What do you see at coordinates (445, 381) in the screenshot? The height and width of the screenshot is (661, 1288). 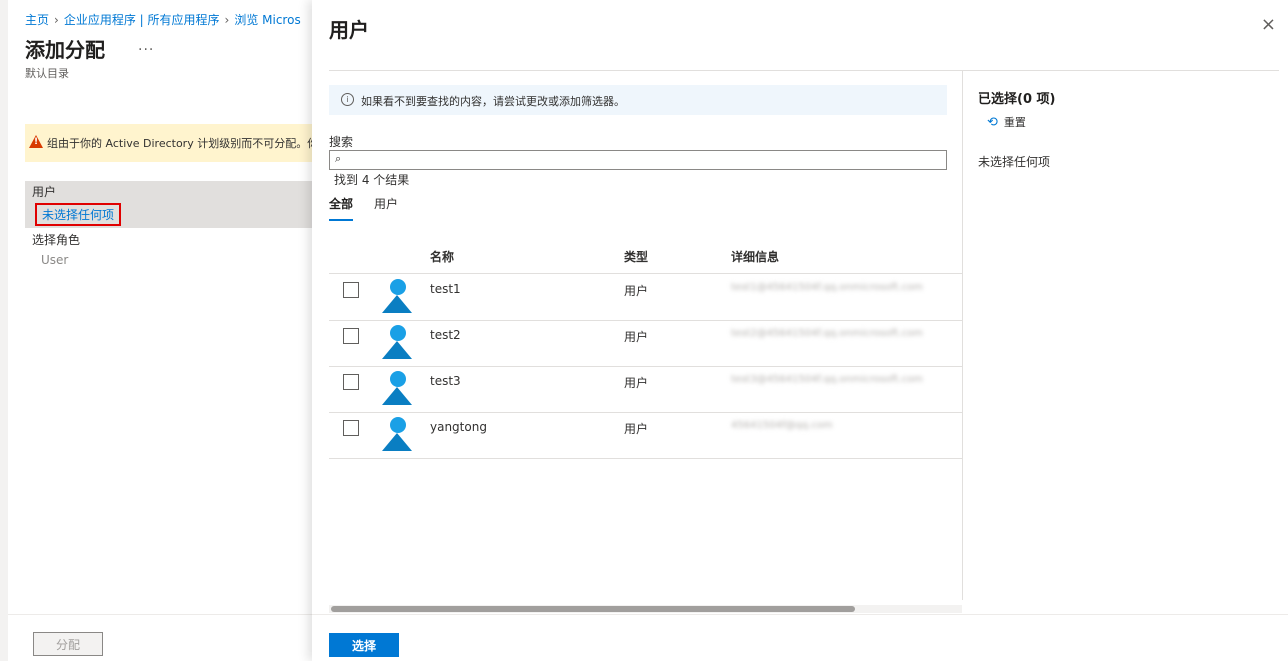 I see `user-name: test3` at bounding box center [445, 381].